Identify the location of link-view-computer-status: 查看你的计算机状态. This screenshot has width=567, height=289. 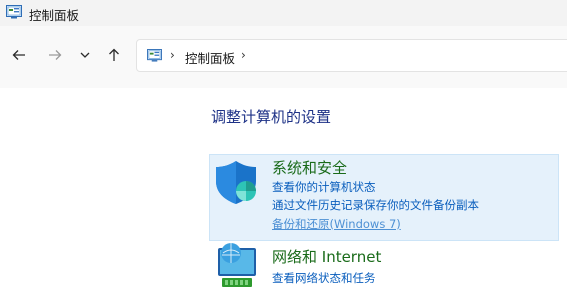
(324, 187).